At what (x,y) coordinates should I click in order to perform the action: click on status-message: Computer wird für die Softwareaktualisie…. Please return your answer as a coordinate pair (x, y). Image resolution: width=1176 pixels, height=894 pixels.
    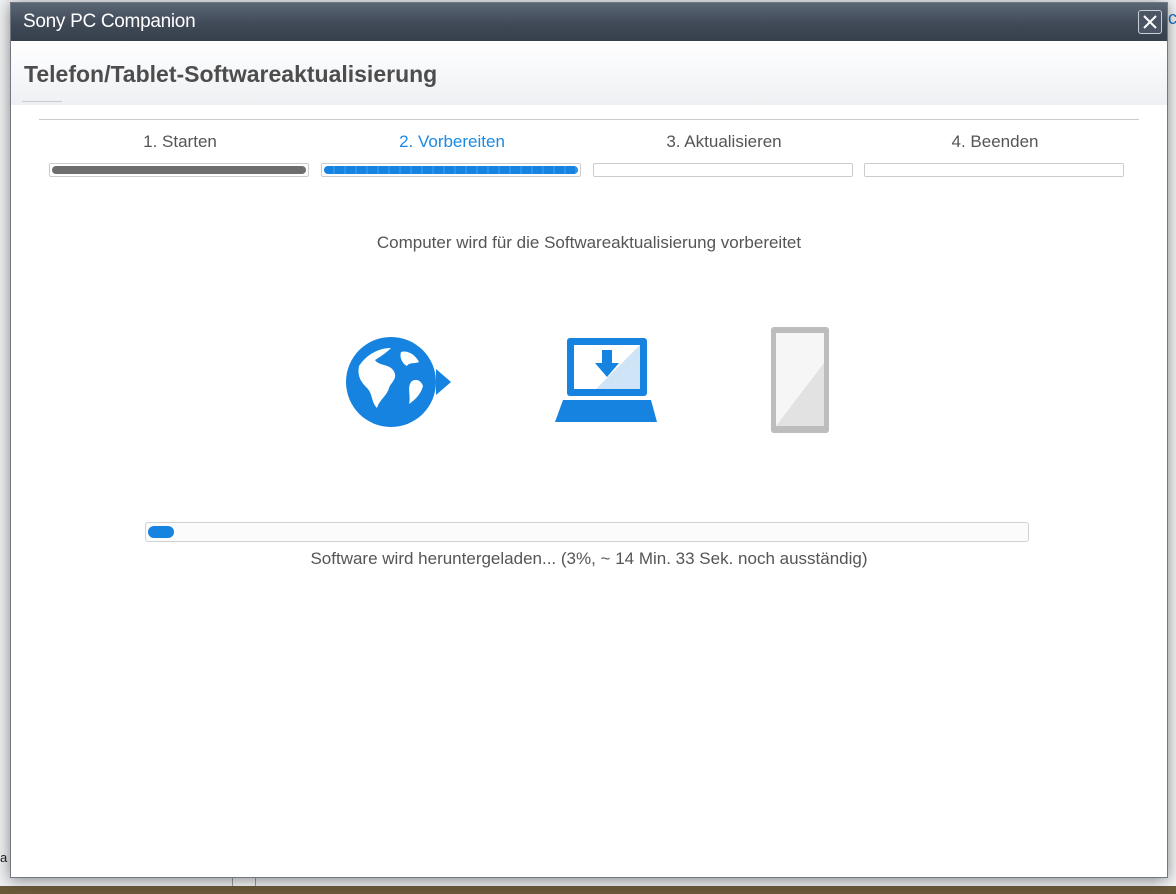
    Looking at the image, I should click on (589, 242).